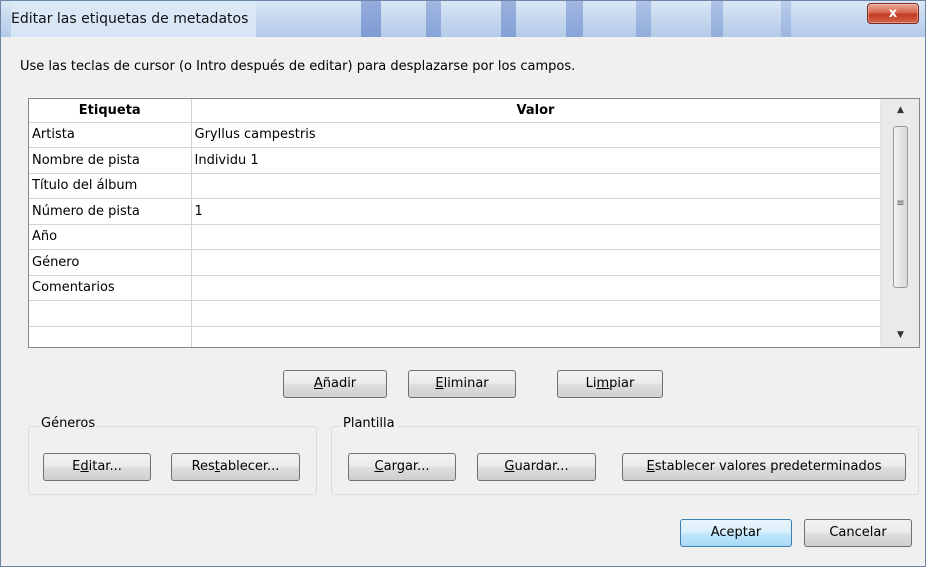 This screenshot has width=926, height=567. I want to click on tag-cell: Artista, so click(110, 135).